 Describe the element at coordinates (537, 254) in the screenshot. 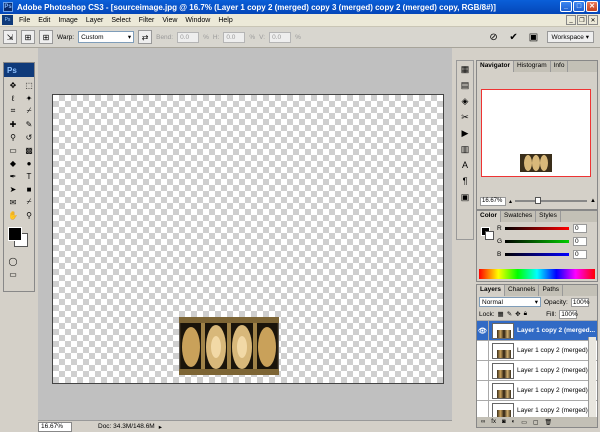

I see `blue-slider` at that location.